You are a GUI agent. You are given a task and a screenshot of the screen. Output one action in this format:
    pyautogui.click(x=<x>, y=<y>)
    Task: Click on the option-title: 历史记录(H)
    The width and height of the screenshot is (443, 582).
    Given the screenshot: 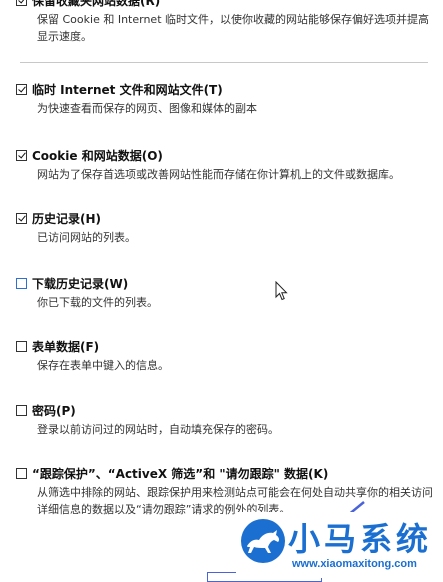 What is the action you would take?
    pyautogui.click(x=67, y=218)
    